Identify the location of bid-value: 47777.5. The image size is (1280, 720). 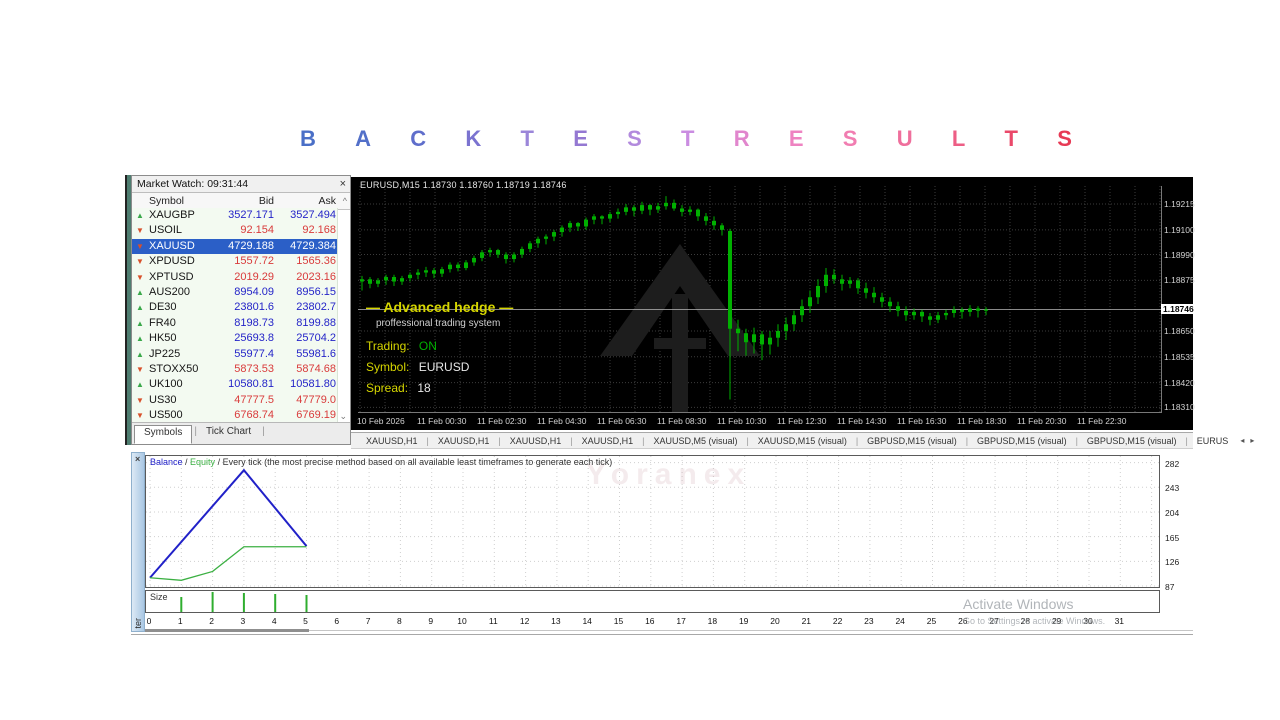
(254, 399).